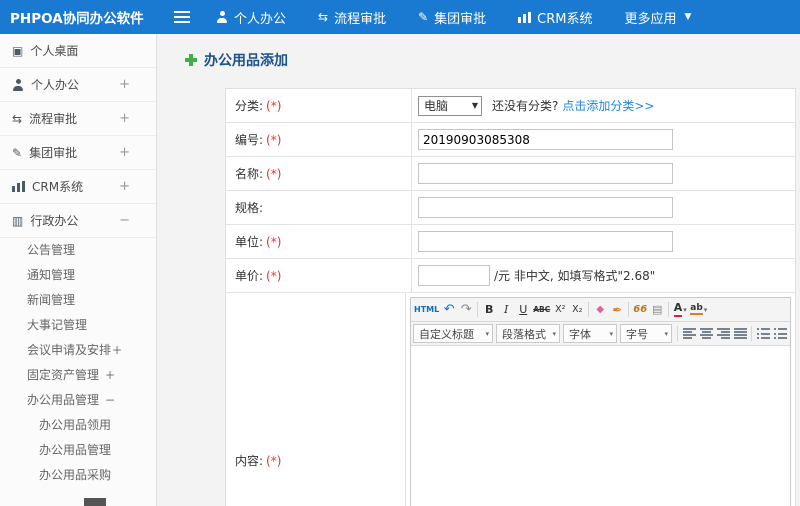  What do you see at coordinates (525, 17) in the screenshot?
I see `chart-icon` at bounding box center [525, 17].